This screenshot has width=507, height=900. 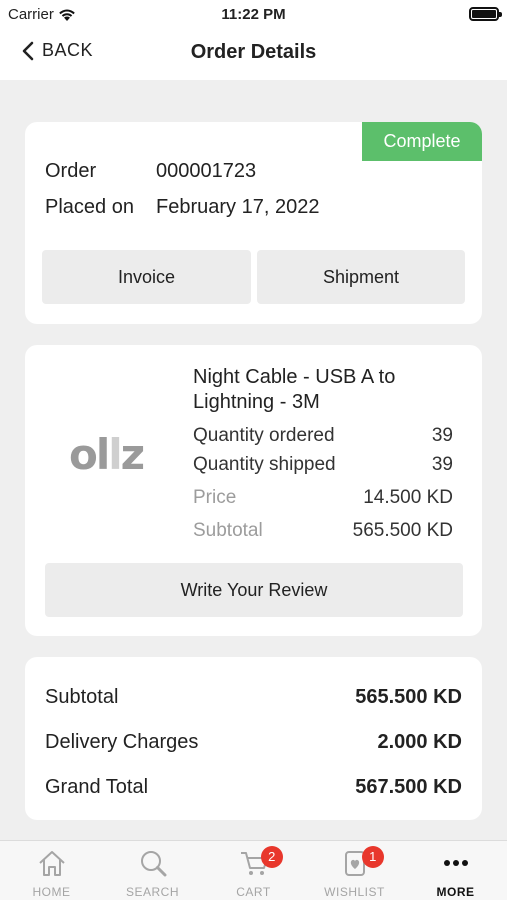 I want to click on order-number: 000001723, so click(x=206, y=171).